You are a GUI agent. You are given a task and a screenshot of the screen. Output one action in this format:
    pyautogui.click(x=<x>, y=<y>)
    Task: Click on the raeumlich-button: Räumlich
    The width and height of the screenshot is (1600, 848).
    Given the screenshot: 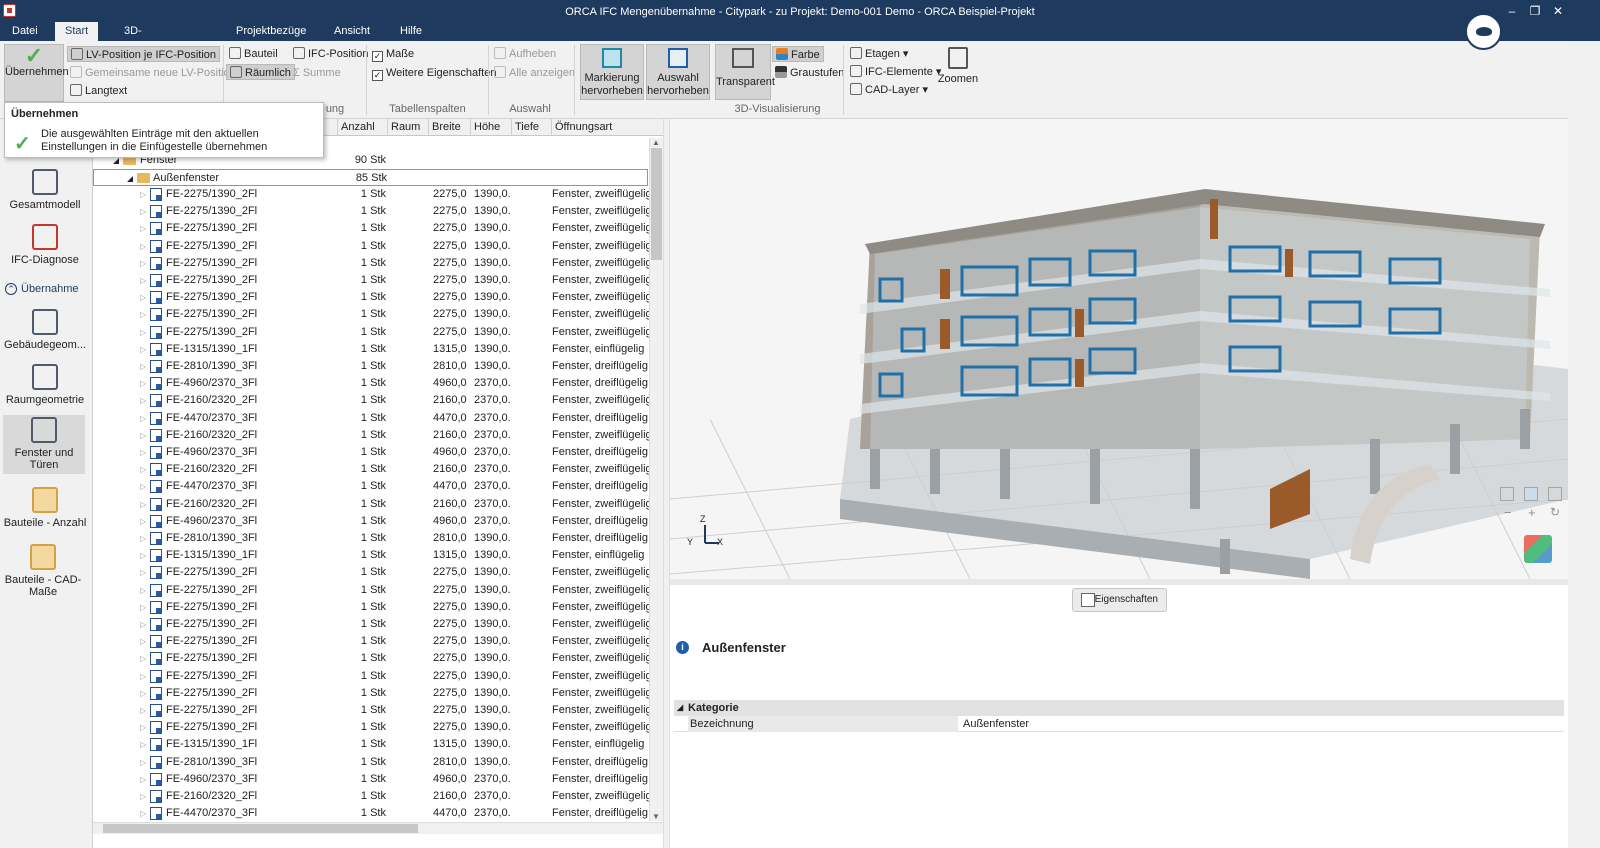 What is the action you would take?
    pyautogui.click(x=260, y=72)
    